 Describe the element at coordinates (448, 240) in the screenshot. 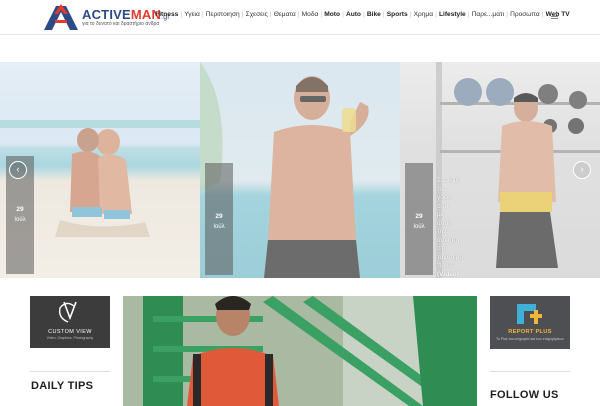

I see `caption-word: άσκηση` at that location.